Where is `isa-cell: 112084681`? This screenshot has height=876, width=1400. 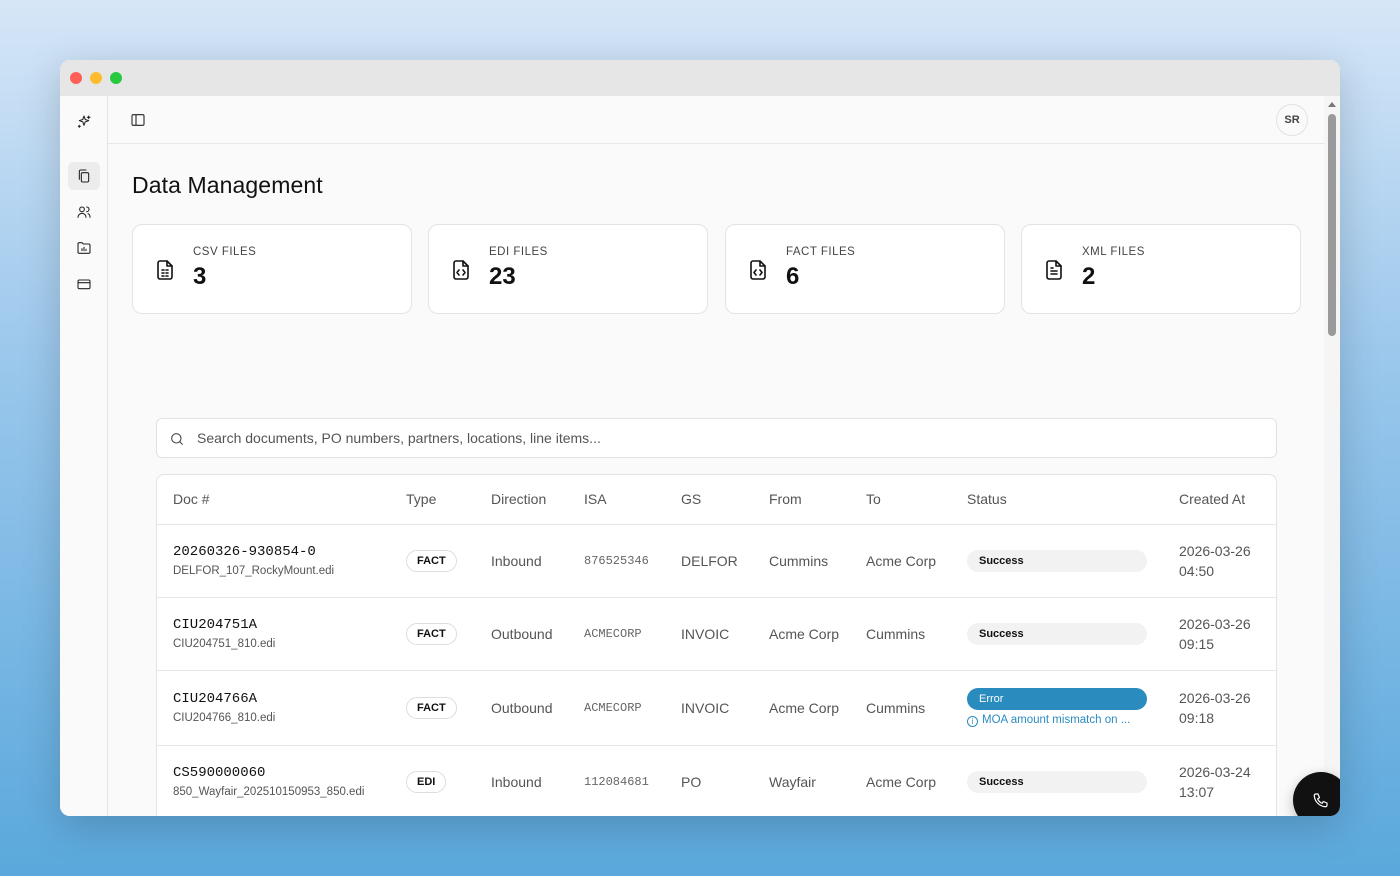
isa-cell: 112084681 is located at coordinates (616, 780).